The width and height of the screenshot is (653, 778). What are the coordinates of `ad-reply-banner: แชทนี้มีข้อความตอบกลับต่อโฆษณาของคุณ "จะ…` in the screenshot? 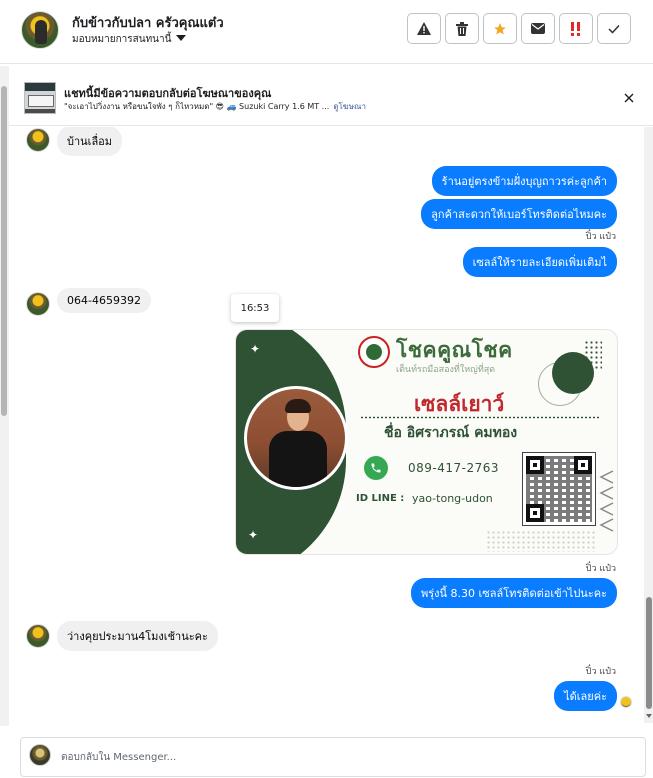 It's located at (326, 96).